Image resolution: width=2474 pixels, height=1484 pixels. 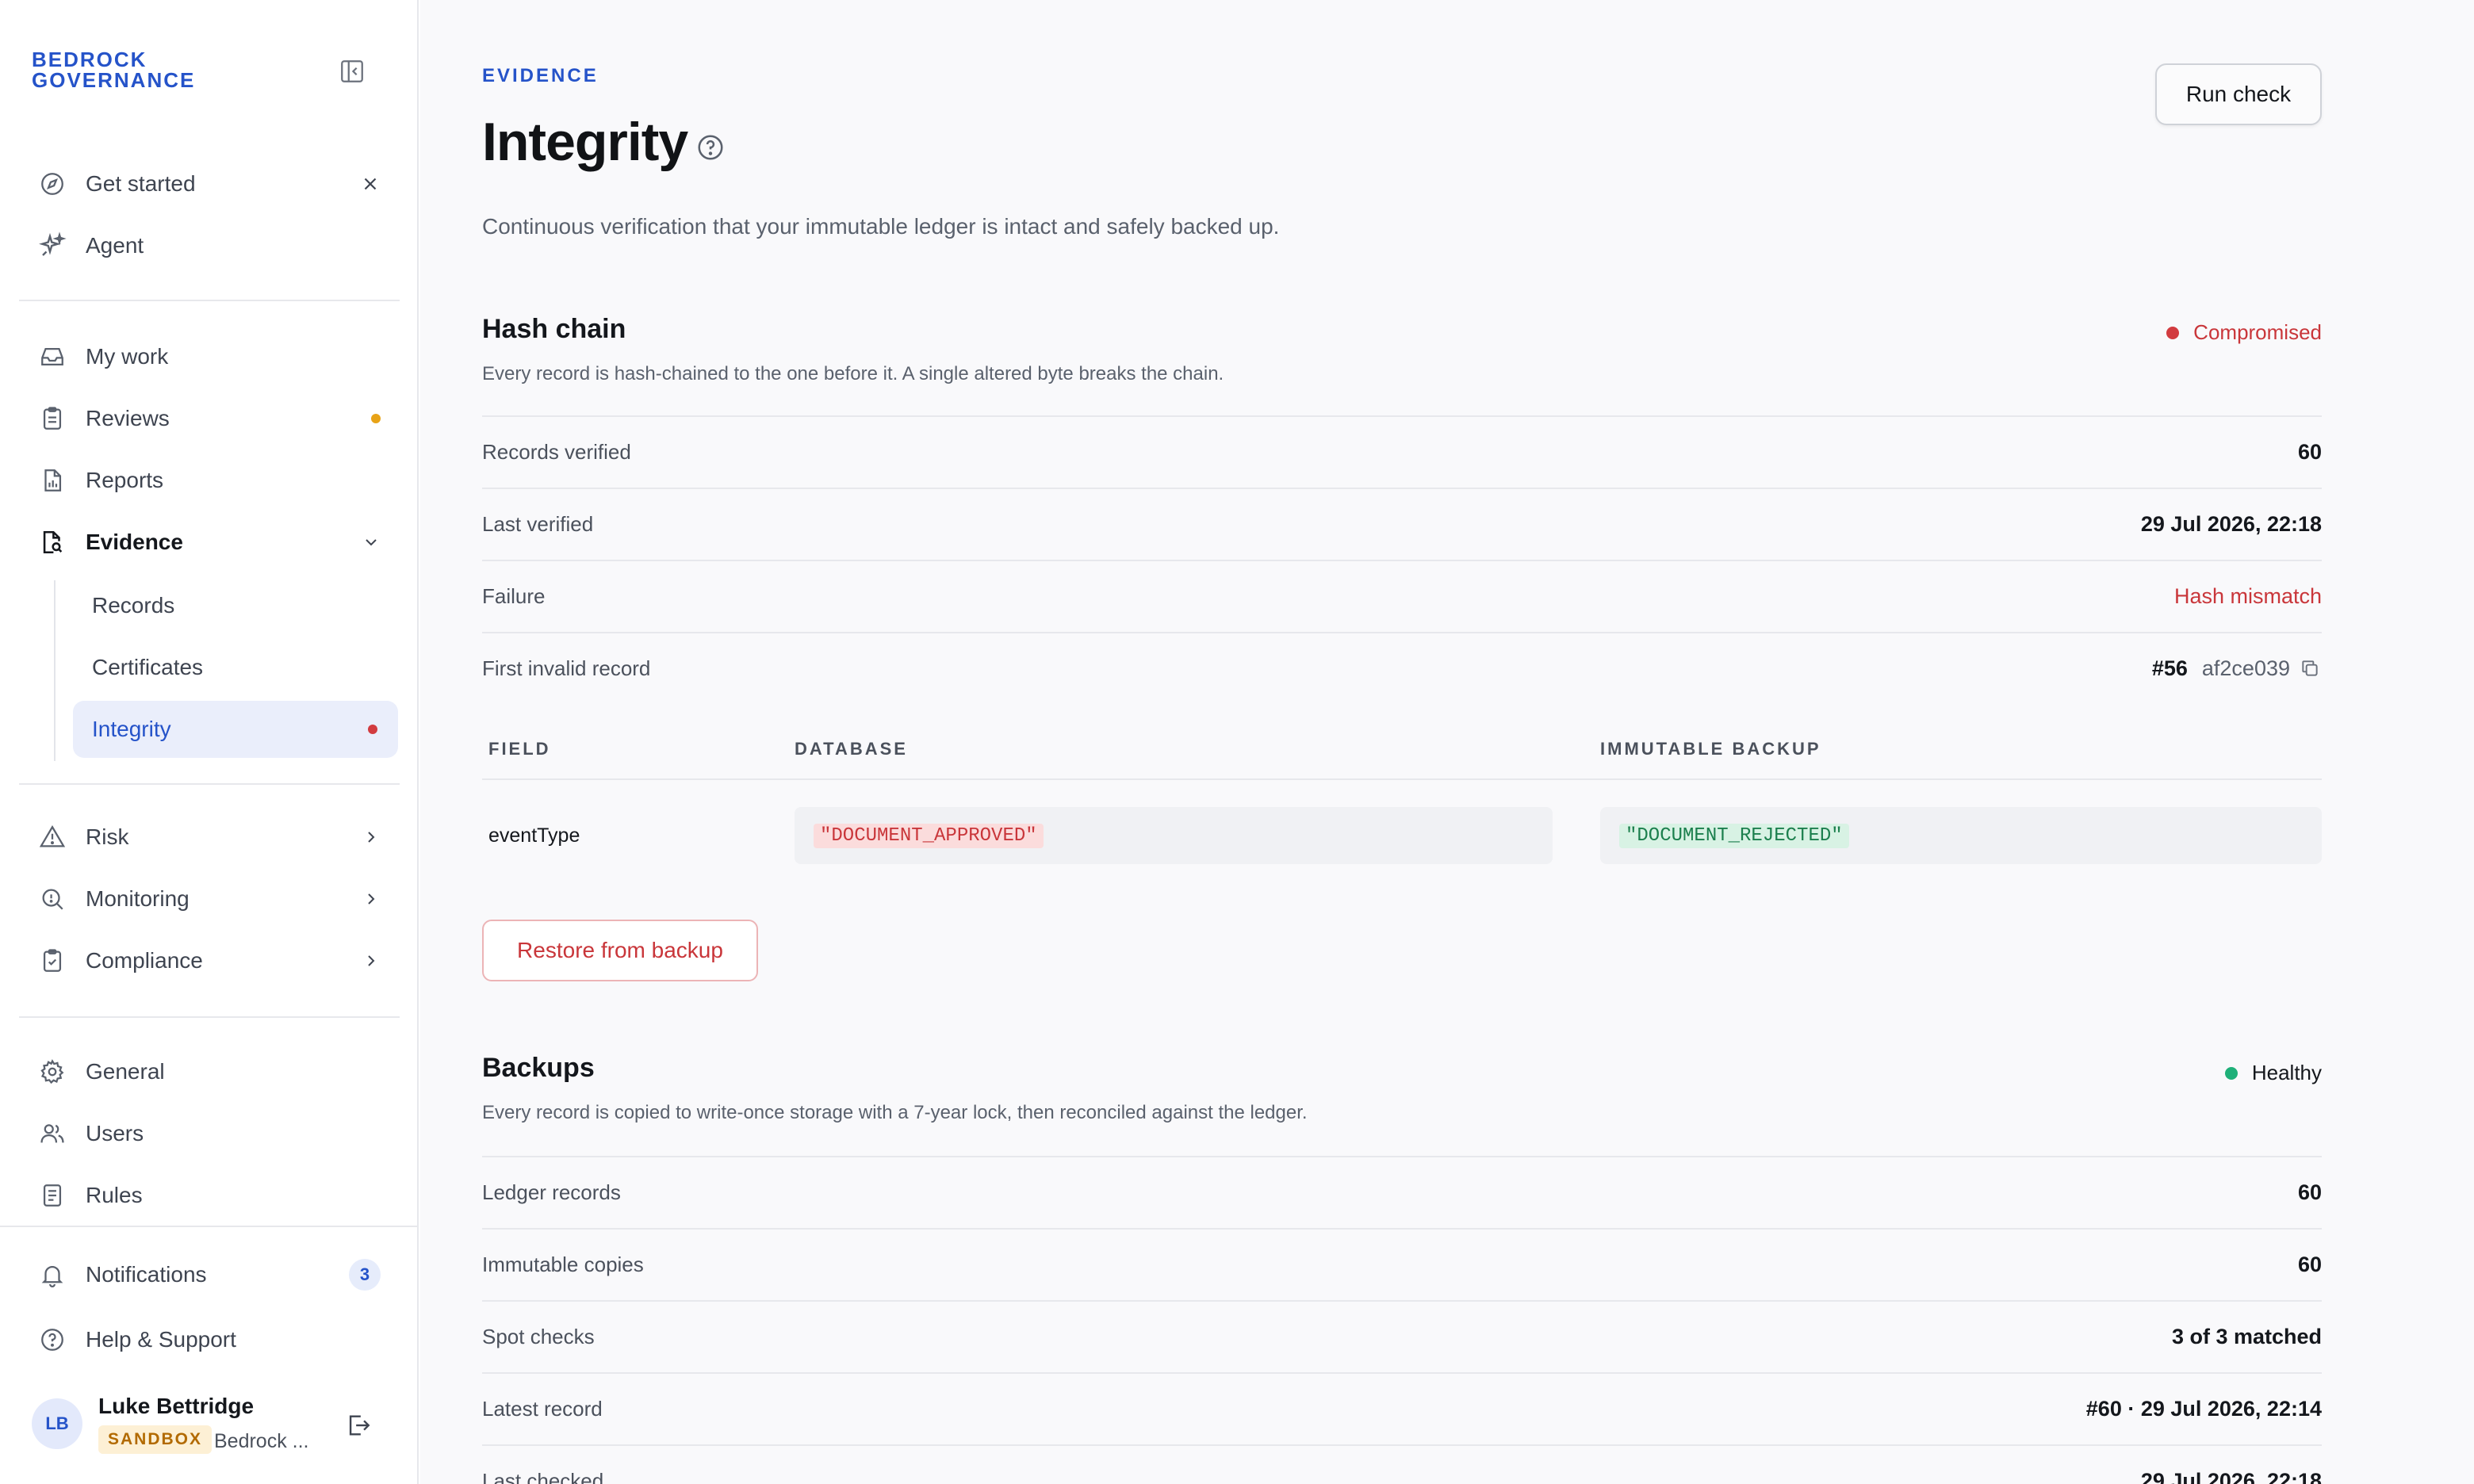 I want to click on document-search-icon, so click(x=52, y=542).